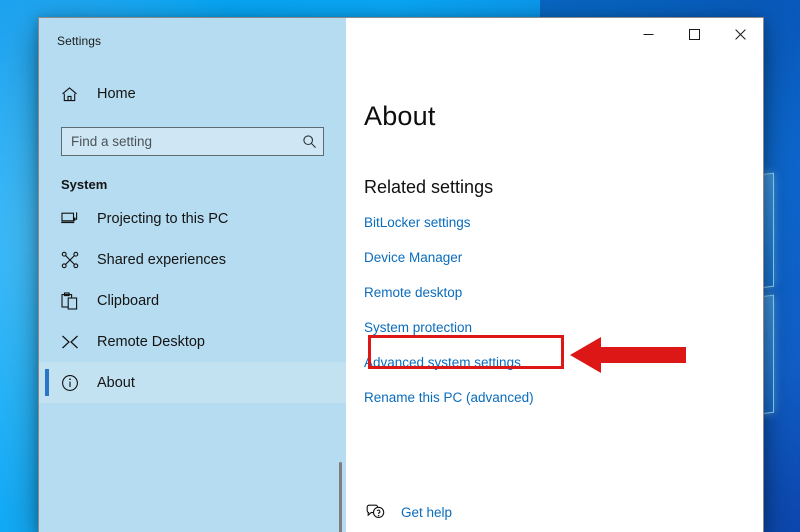 The width and height of the screenshot is (800, 532). Describe the element at coordinates (163, 218) in the screenshot. I see `sidebar-item-label: Projecting to this PC` at that location.